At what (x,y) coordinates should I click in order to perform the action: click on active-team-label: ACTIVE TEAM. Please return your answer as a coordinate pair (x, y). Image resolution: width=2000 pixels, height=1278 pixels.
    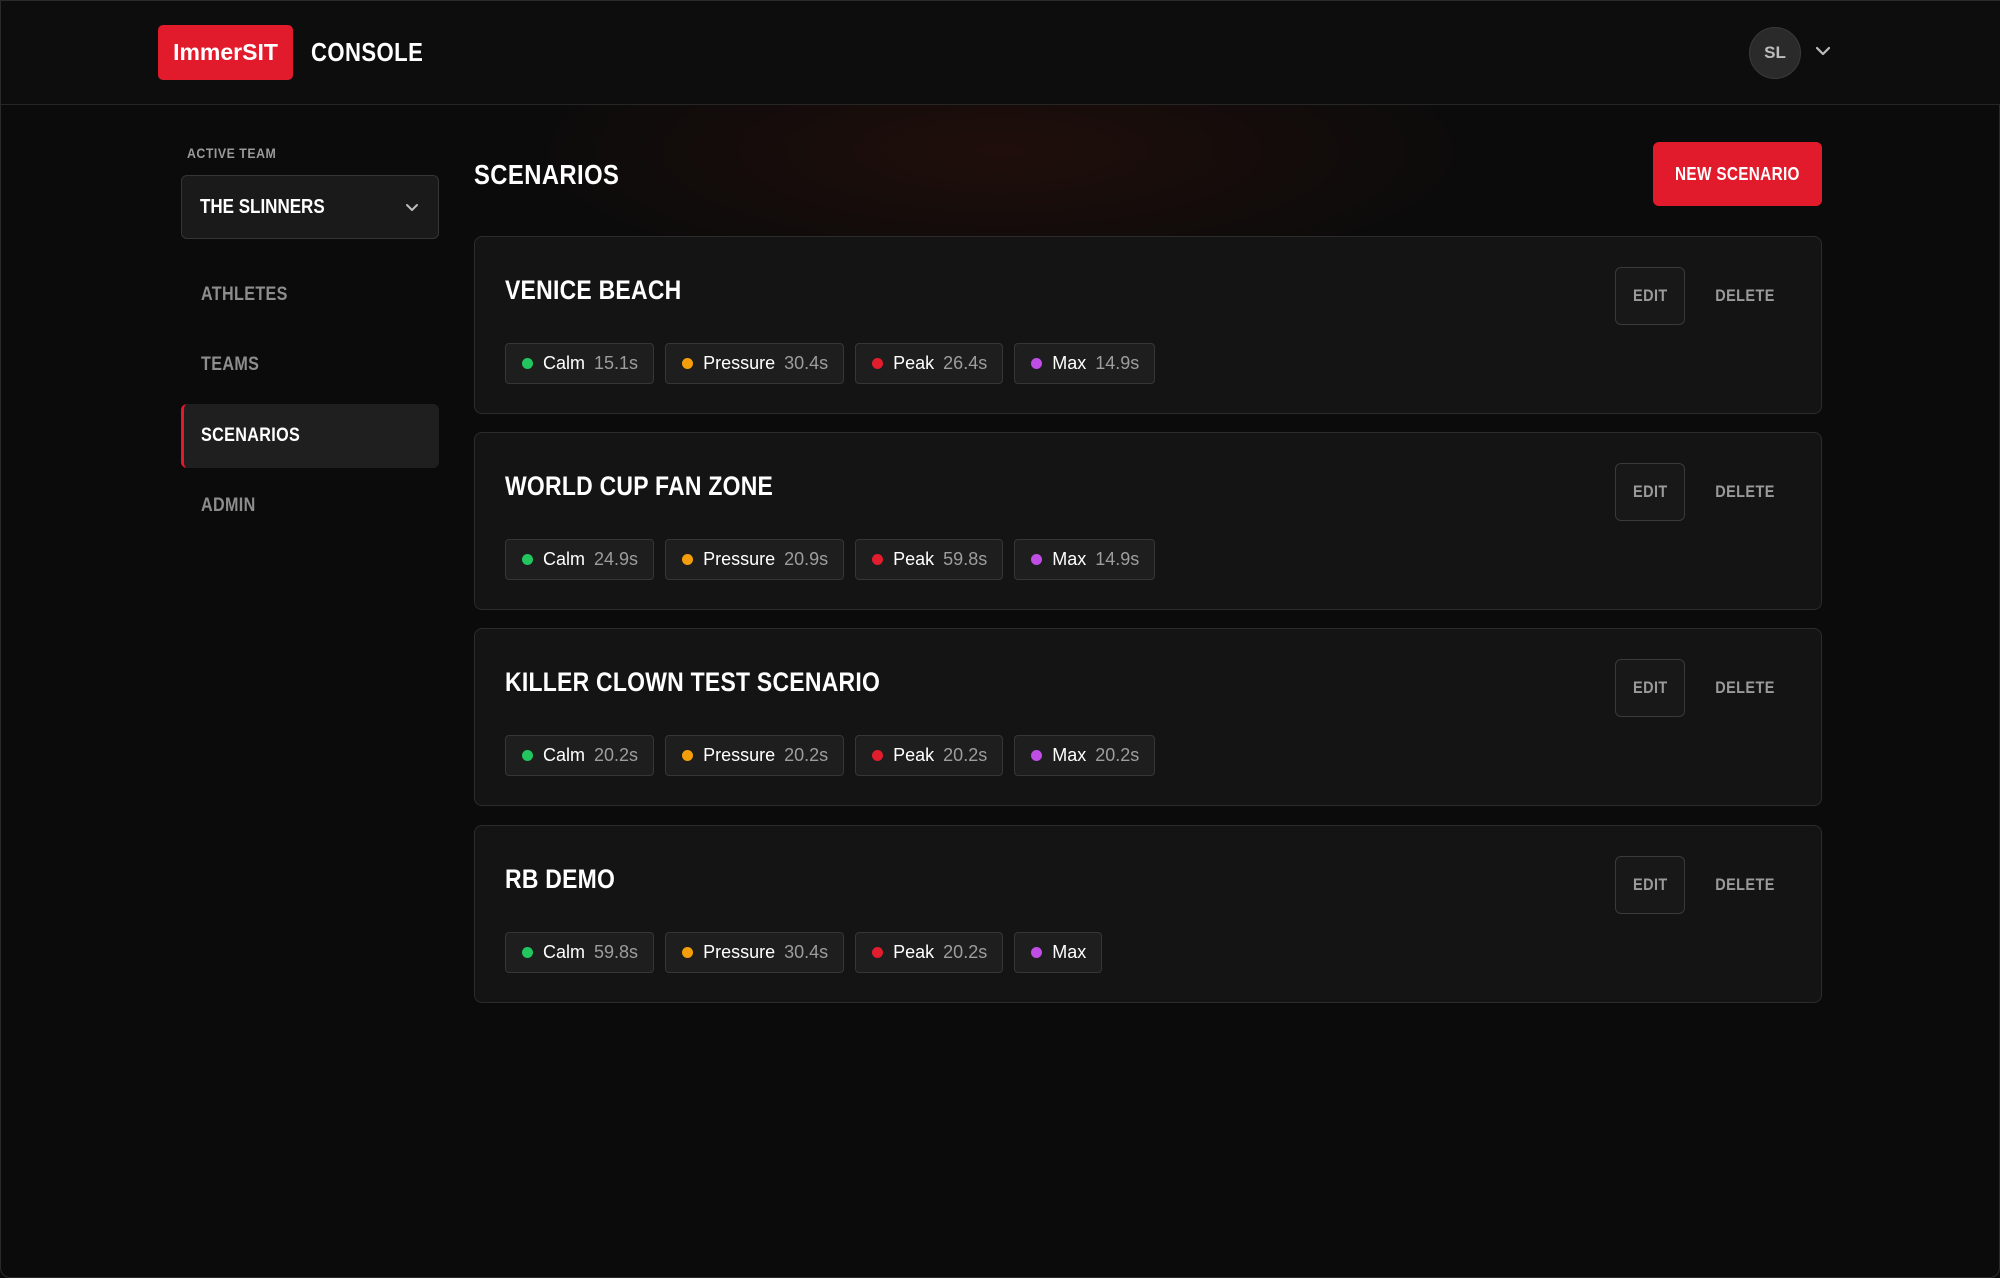
    Looking at the image, I should click on (232, 153).